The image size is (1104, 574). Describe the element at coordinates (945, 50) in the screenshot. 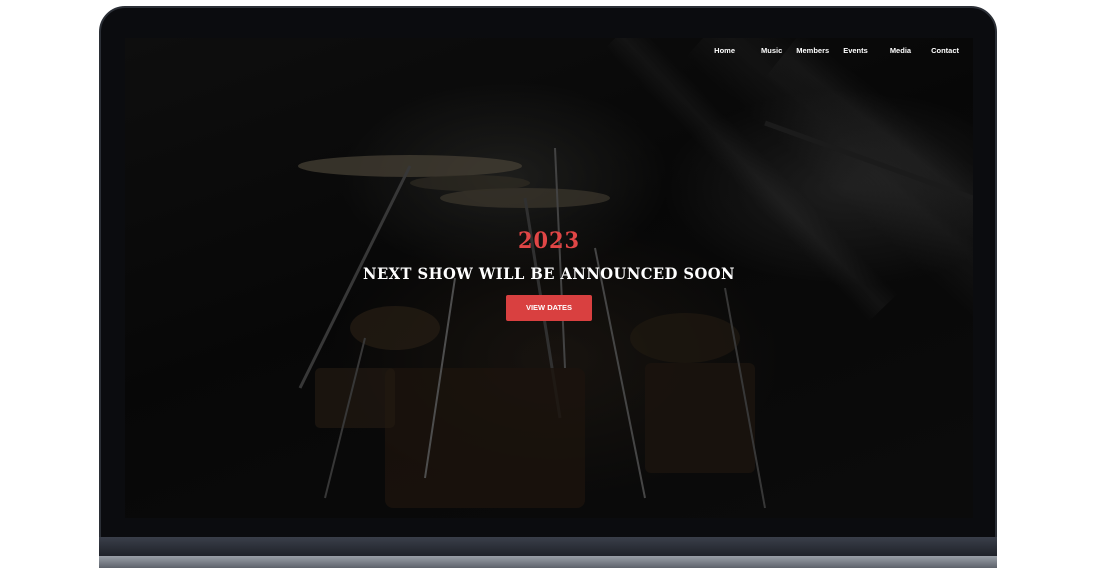

I see `nav-contact: Contact` at that location.